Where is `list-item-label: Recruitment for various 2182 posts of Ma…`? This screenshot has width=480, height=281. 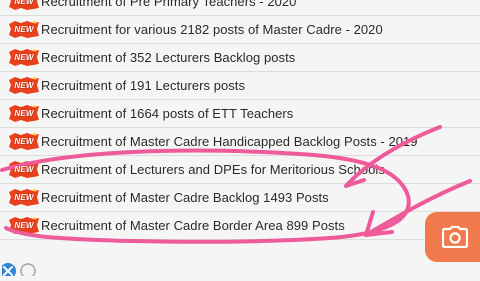 list-item-label: Recruitment for various 2182 posts of Ma… is located at coordinates (212, 29).